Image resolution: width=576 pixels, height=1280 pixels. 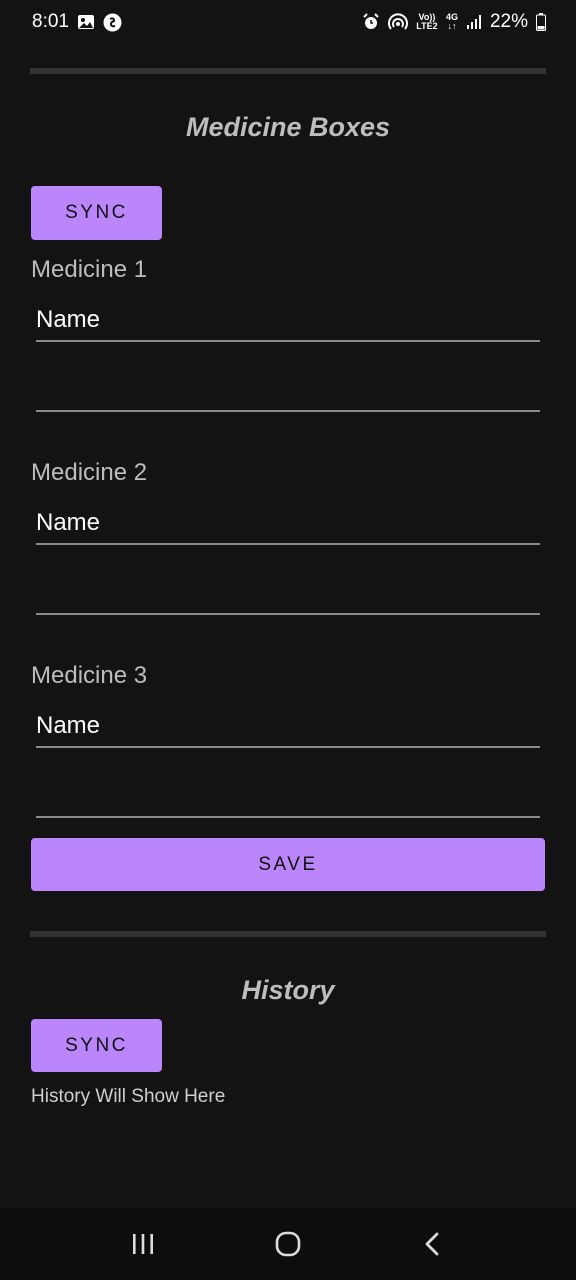 I want to click on navigation-bar, so click(x=288, y=1244).